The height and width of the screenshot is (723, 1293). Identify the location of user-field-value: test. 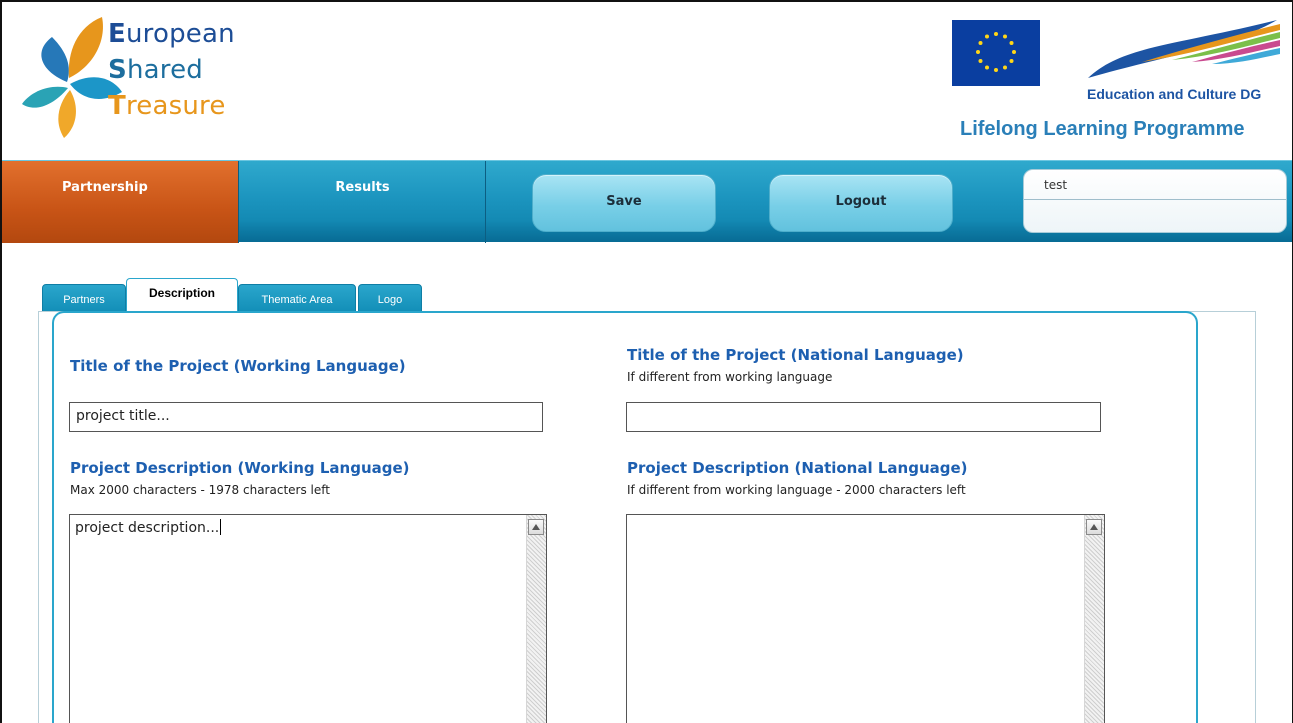
(1056, 185).